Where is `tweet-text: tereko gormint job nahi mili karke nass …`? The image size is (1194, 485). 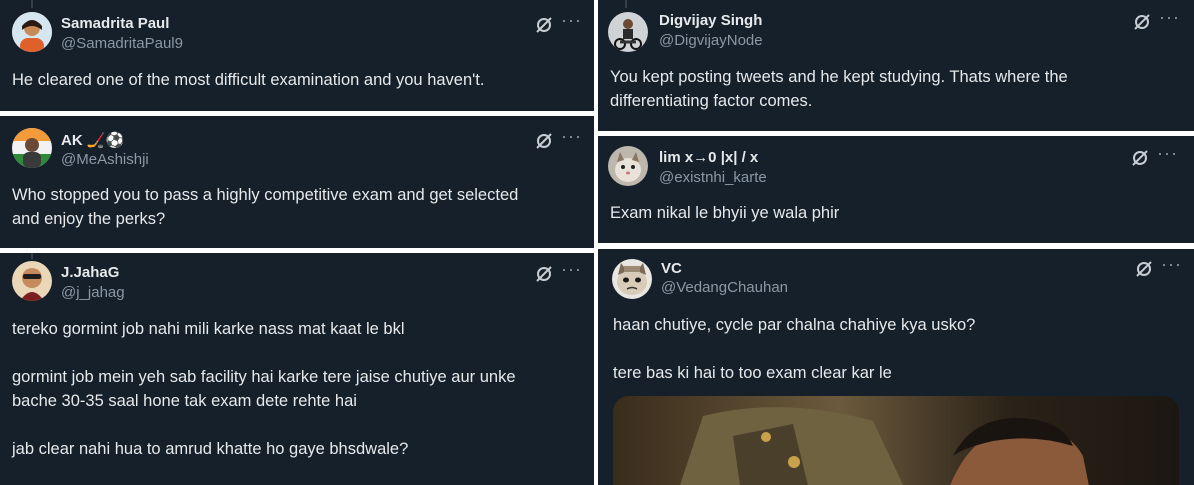
tweet-text: tereko gormint job nahi mili karke nass … is located at coordinates (264, 389).